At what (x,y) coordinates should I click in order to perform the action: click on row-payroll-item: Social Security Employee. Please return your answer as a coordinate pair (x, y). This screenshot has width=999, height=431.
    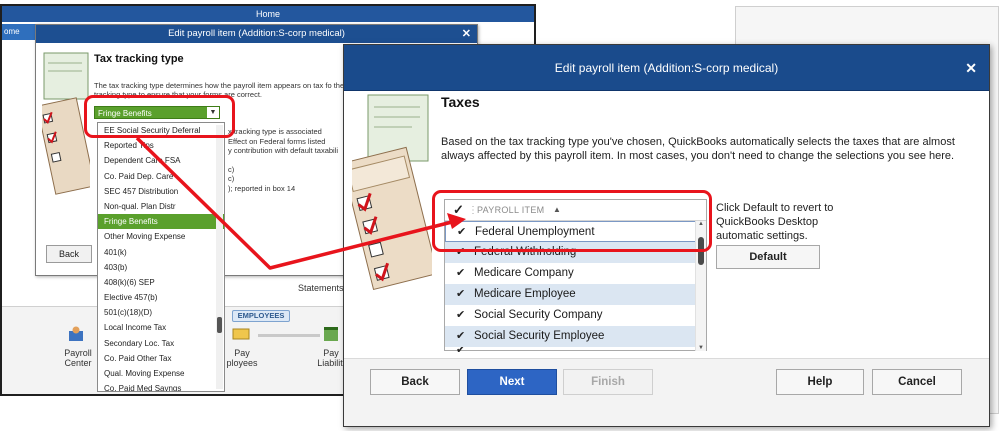
    Looking at the image, I should click on (539, 336).